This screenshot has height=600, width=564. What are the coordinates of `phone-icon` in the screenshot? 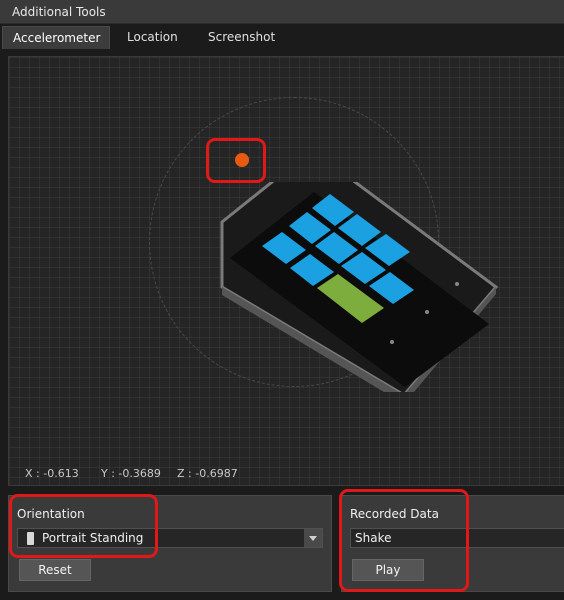 It's located at (30, 538).